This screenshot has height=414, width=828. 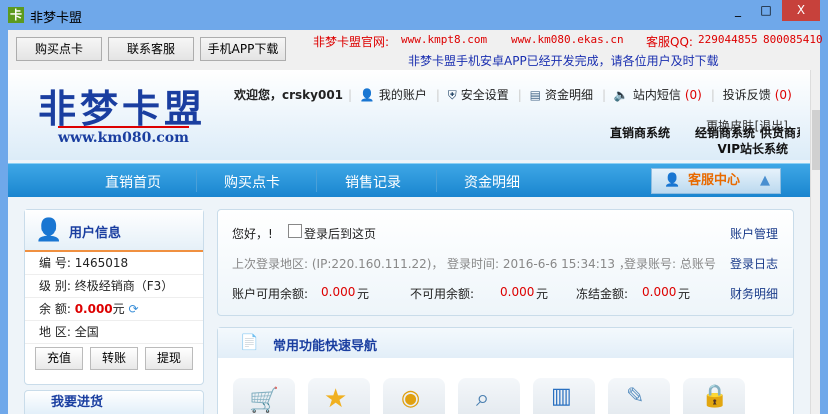 I want to click on cart-icon: 🛒, so click(x=264, y=396).